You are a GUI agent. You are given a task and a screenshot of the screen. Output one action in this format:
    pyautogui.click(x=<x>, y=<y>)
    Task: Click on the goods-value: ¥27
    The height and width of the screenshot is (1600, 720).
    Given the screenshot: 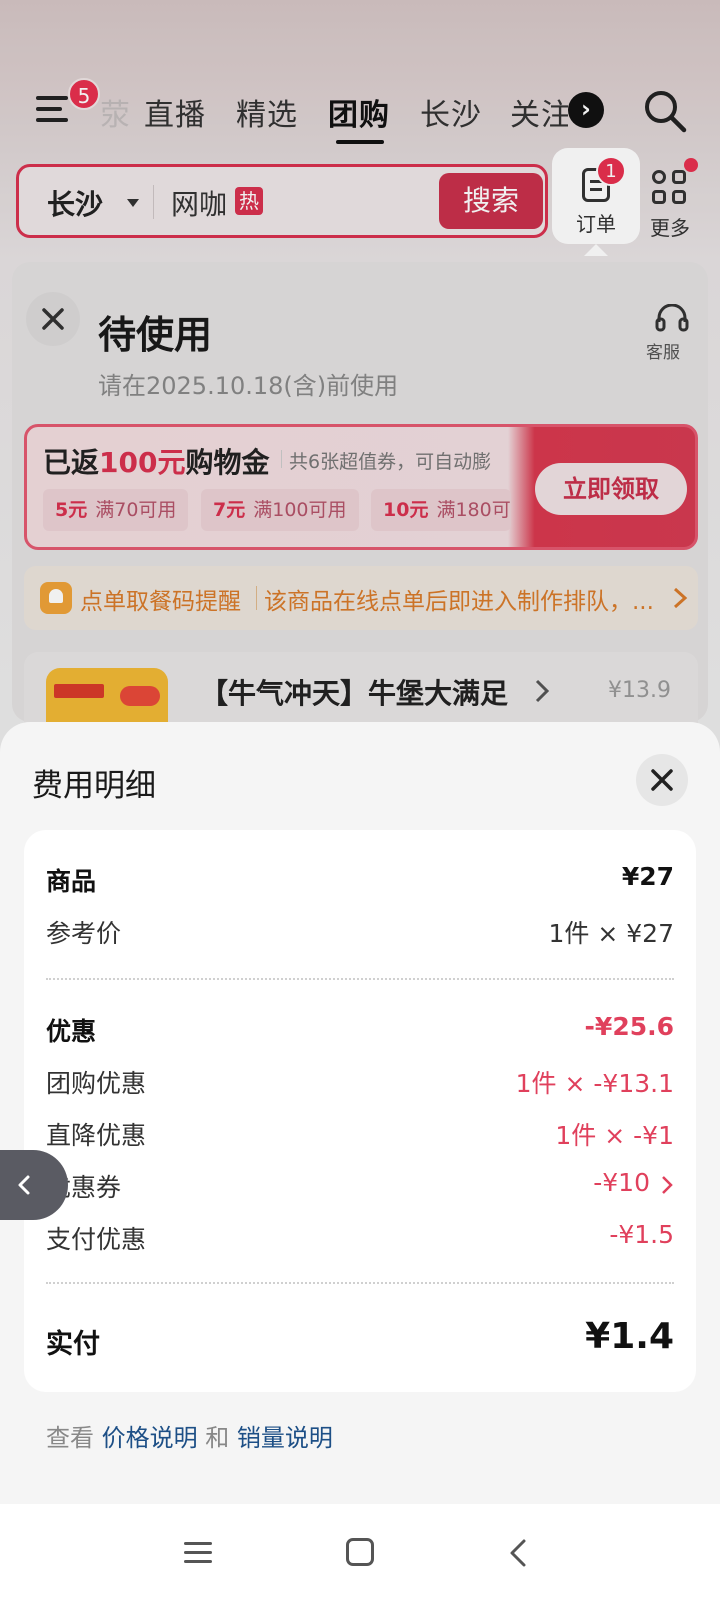 What is the action you would take?
    pyautogui.click(x=647, y=876)
    